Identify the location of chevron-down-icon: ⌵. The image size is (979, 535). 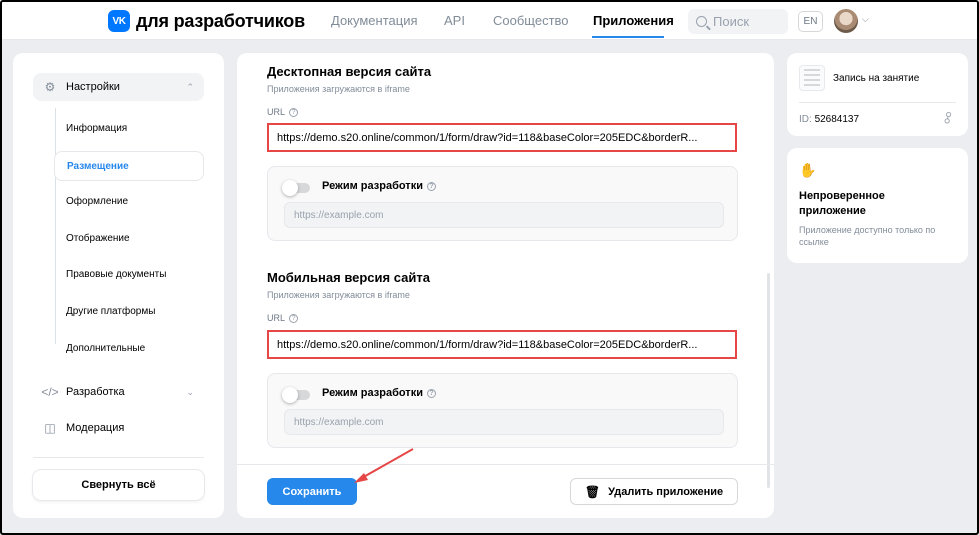
(865, 19).